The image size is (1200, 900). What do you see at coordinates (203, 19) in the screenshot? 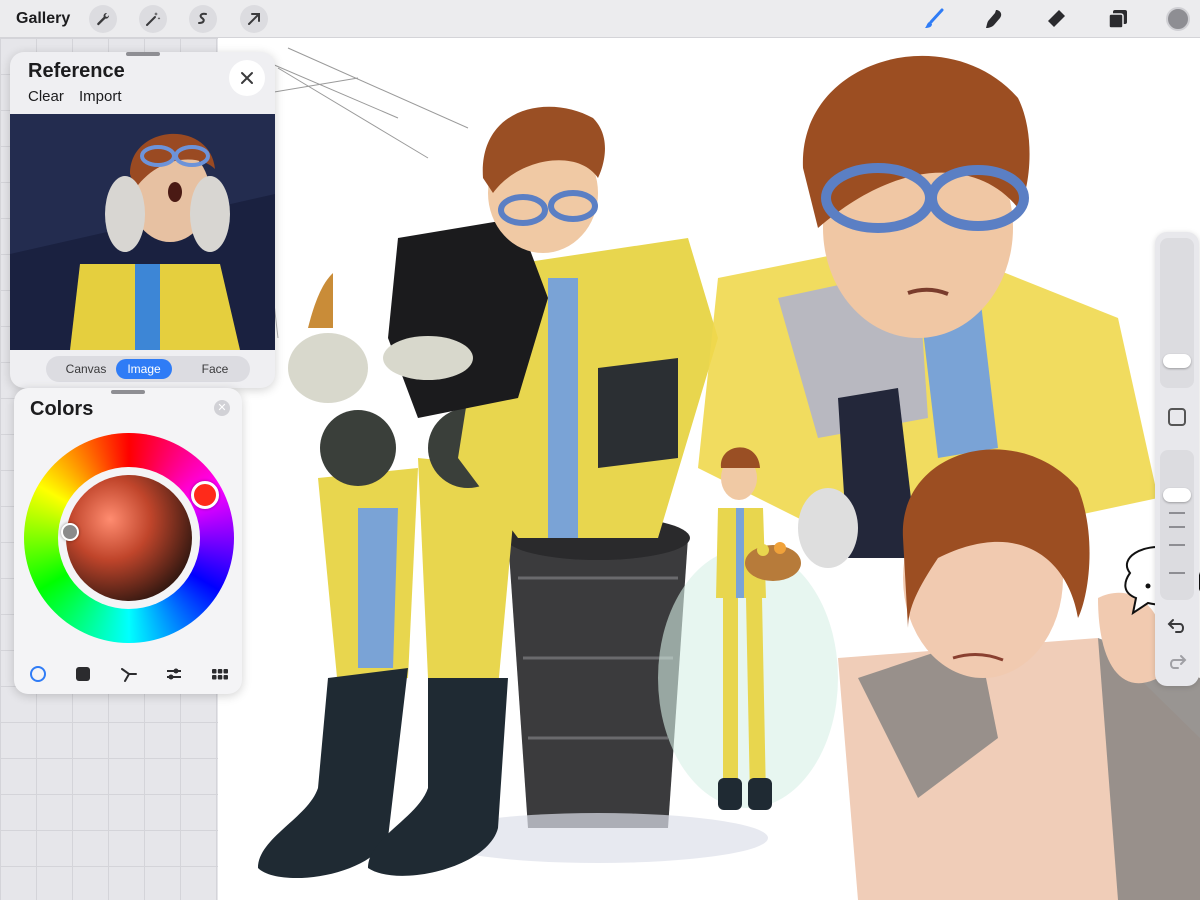
I see `selection-icon` at bounding box center [203, 19].